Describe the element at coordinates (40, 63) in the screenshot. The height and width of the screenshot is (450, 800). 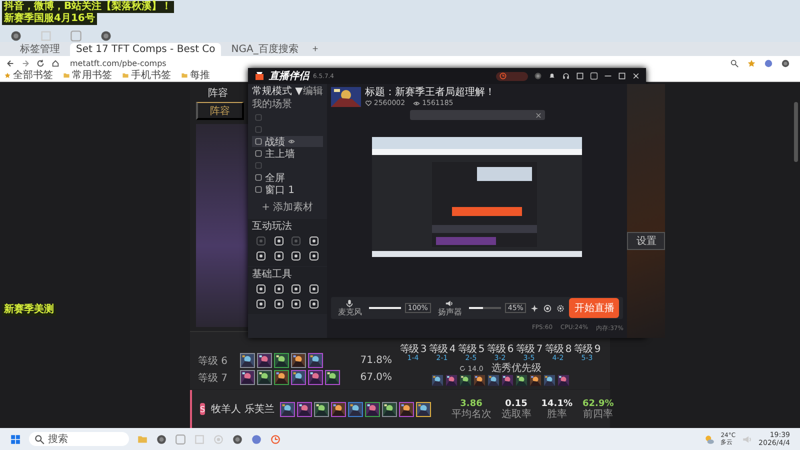
I see `reload-icon` at that location.